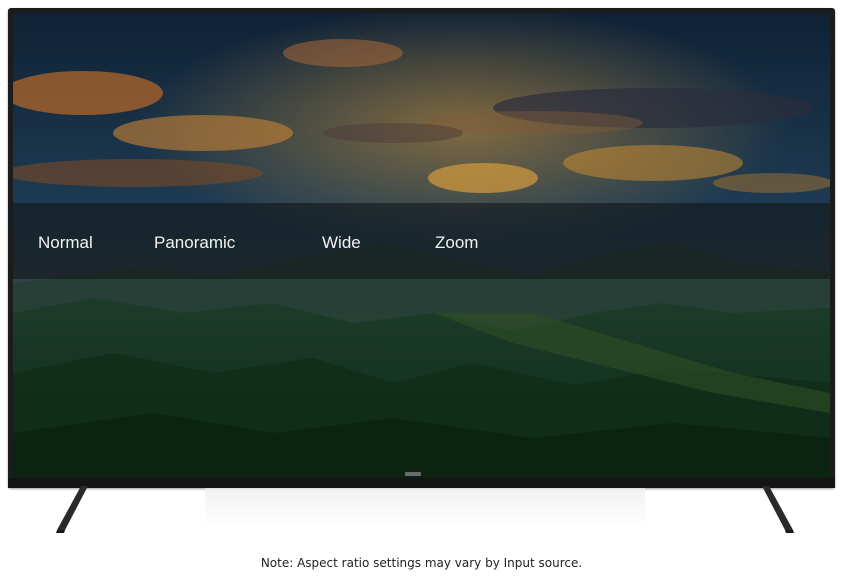 The image size is (843, 584). Describe the element at coordinates (72, 509) in the screenshot. I see `tv-stand-left-icon` at that location.